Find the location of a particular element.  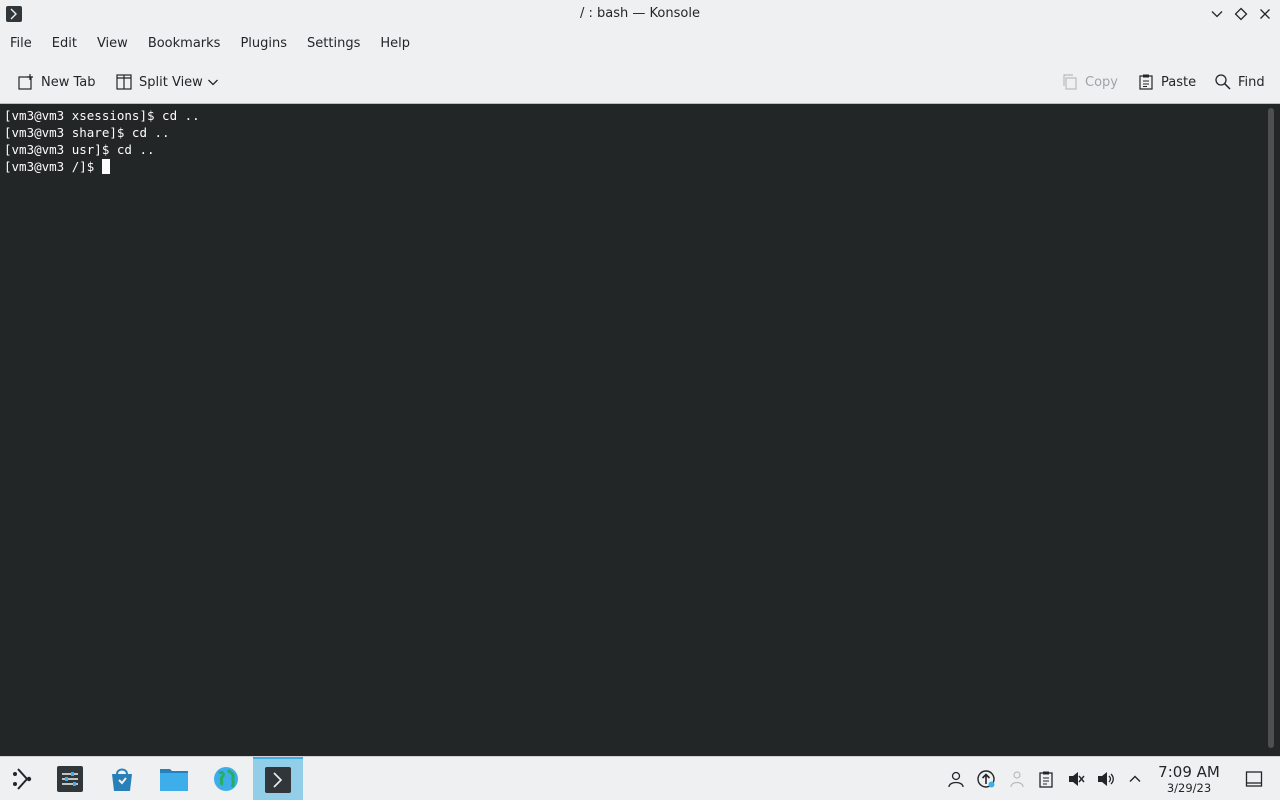

find-button: Find is located at coordinates (1239, 82).